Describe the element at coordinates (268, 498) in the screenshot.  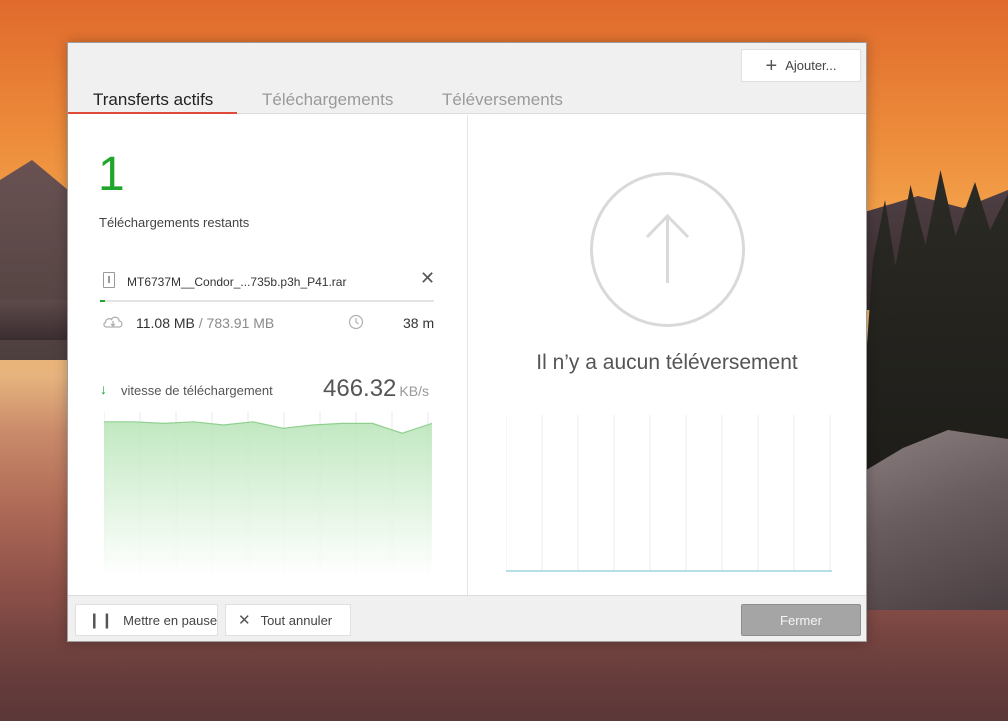
I see `speed-area` at that location.